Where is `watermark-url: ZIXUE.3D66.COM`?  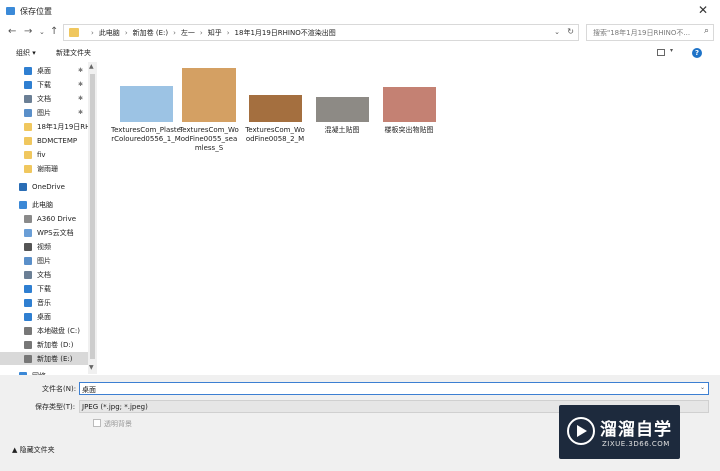 watermark-url: ZIXUE.3D66.COM is located at coordinates (636, 444).